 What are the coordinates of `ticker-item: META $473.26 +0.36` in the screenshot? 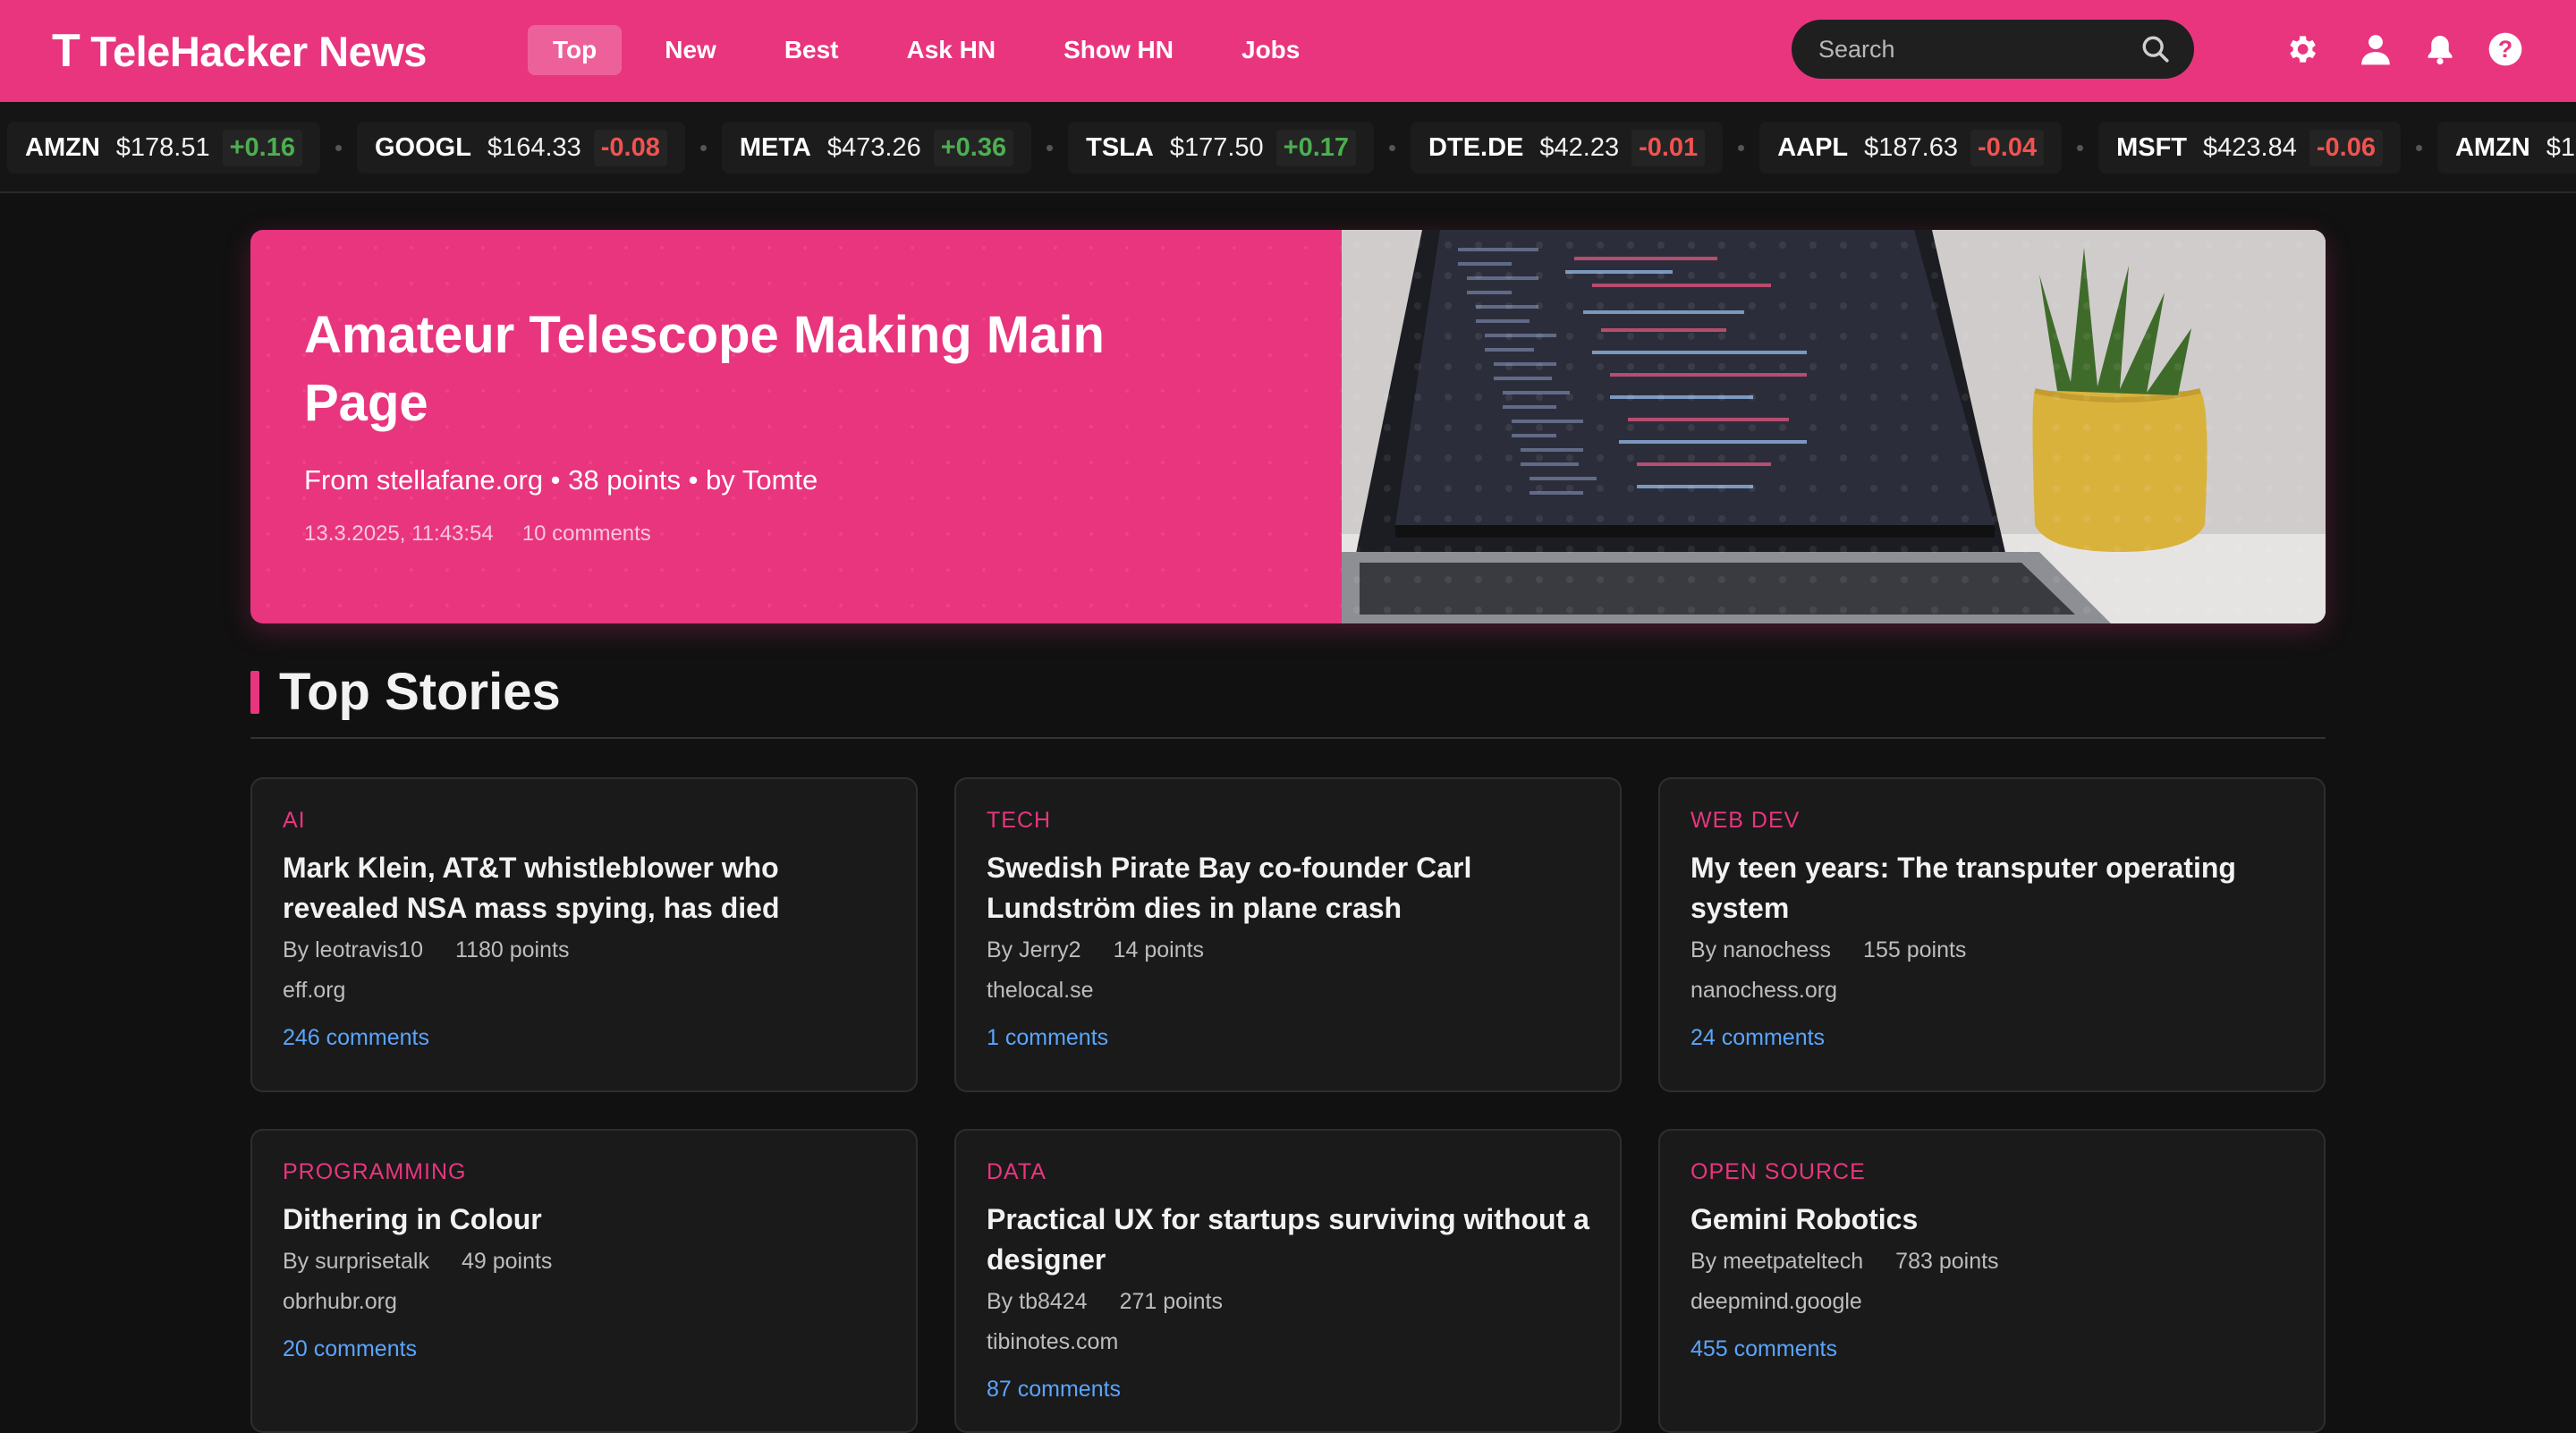 It's located at (876, 148).